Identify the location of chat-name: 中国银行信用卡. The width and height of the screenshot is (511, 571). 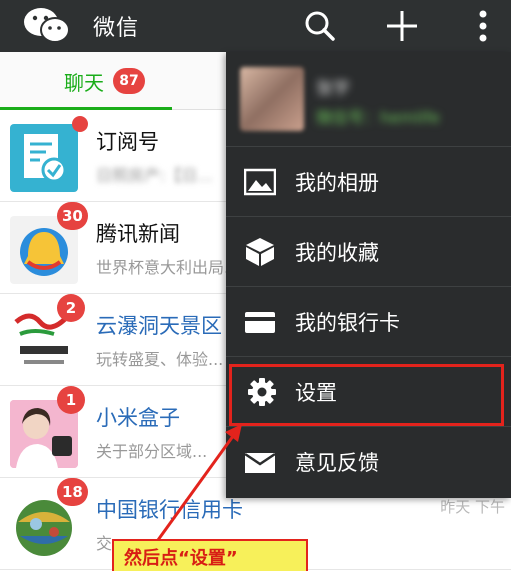
(169, 510).